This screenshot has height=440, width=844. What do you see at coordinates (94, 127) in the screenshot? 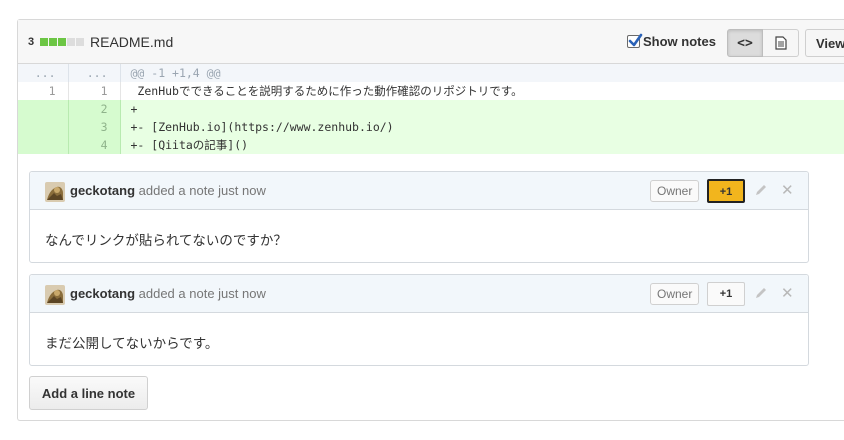
I see `new-line-number: 3` at bounding box center [94, 127].